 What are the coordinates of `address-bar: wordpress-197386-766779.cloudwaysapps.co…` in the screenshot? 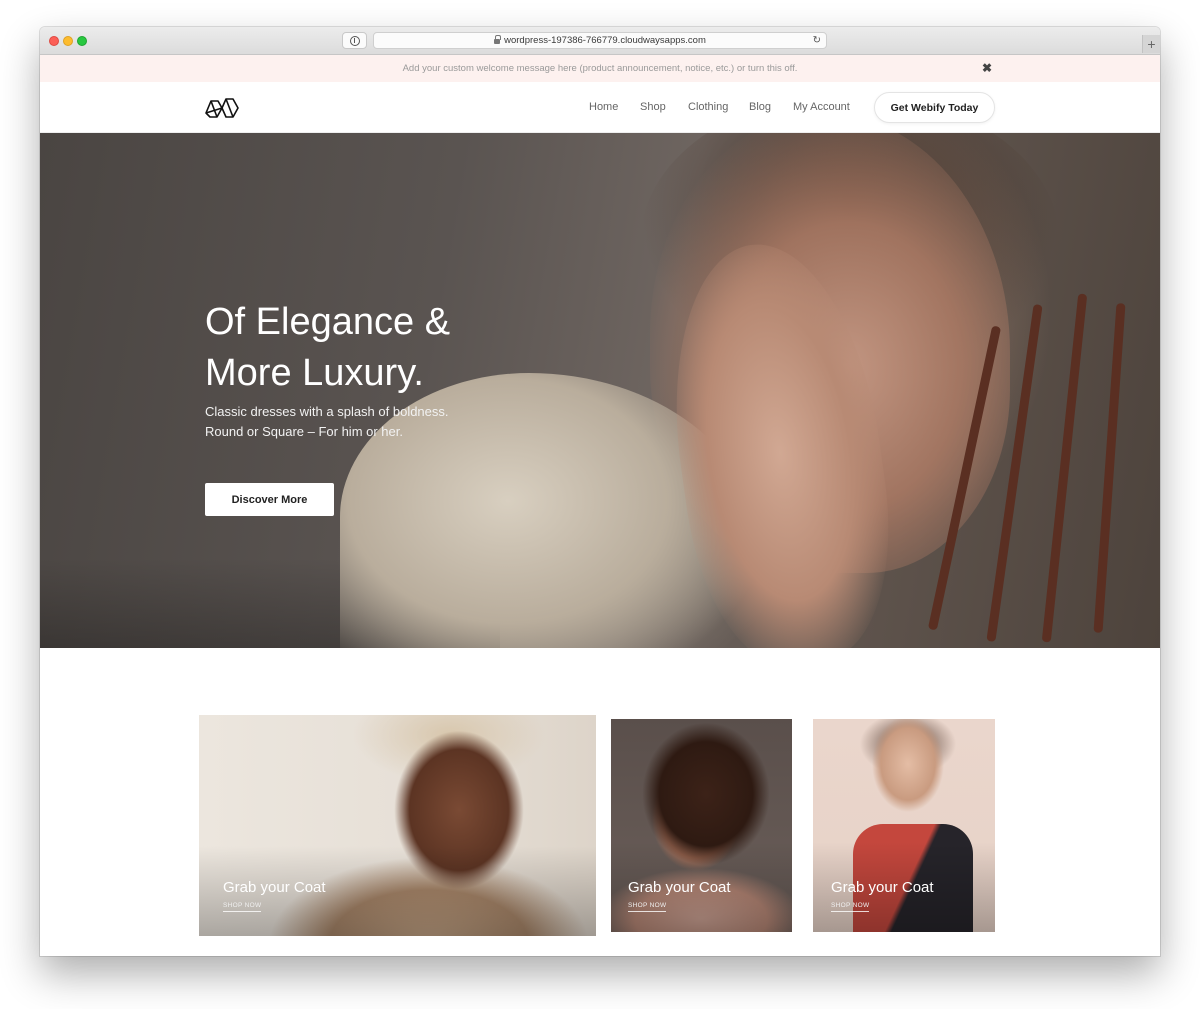 It's located at (600, 40).